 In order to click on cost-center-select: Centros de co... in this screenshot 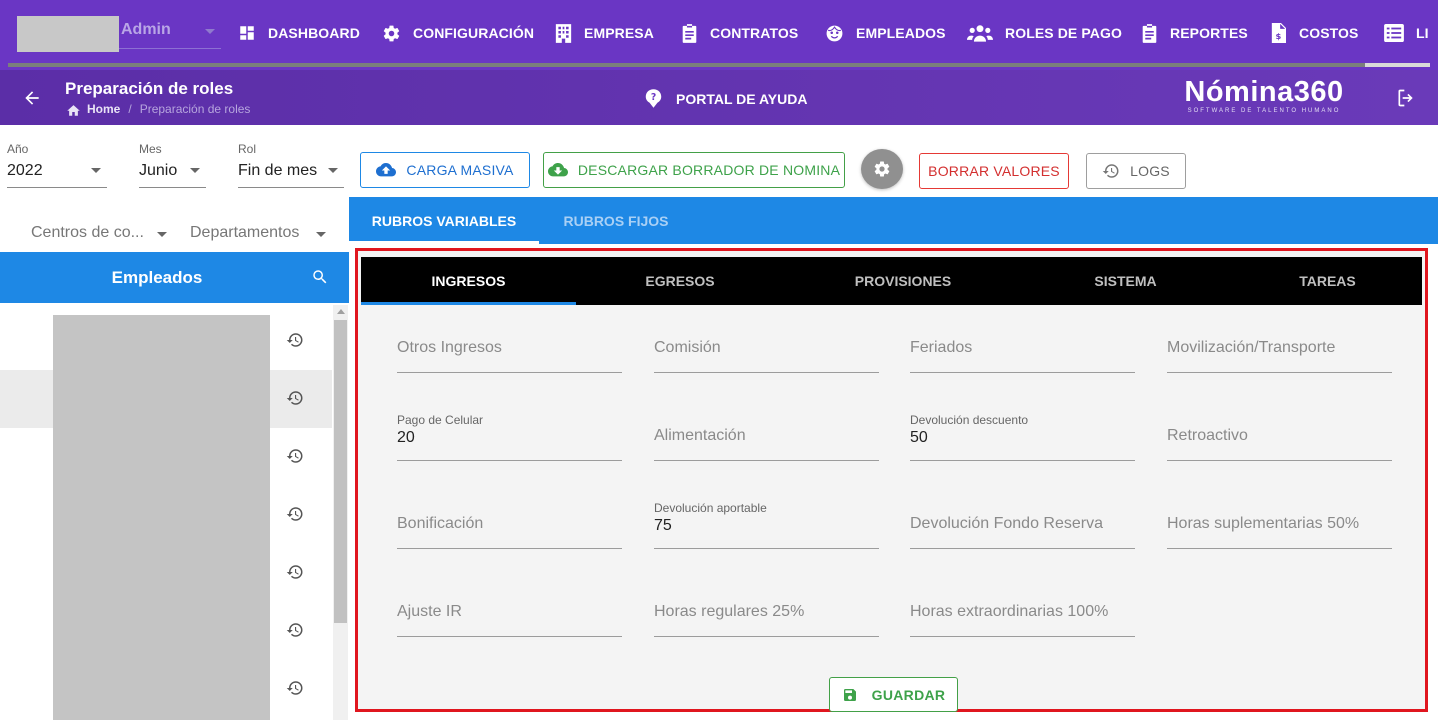, I will do `click(102, 235)`.